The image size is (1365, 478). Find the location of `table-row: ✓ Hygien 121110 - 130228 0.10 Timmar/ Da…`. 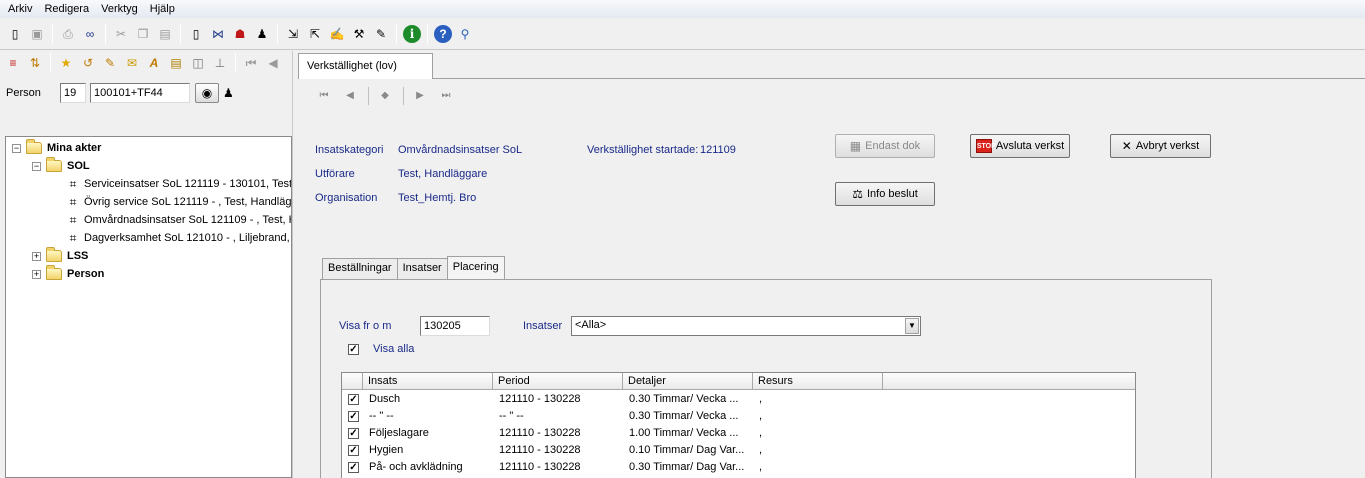

table-row: ✓ Hygien 121110 - 130228 0.10 Timmar/ Da… is located at coordinates (738, 450).